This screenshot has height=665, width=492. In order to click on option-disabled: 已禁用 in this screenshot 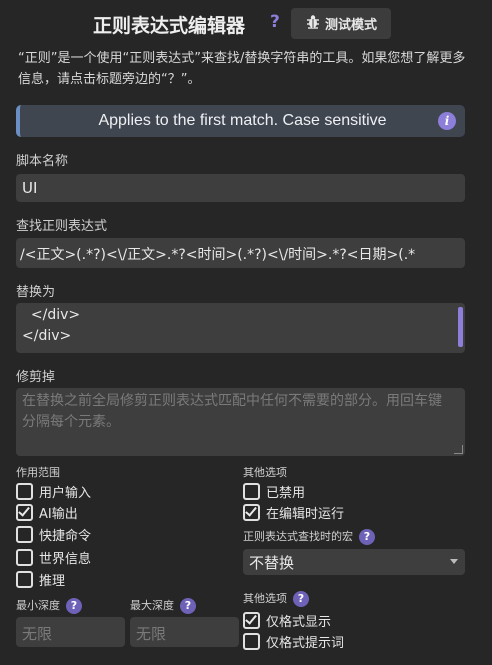, I will do `click(274, 491)`.